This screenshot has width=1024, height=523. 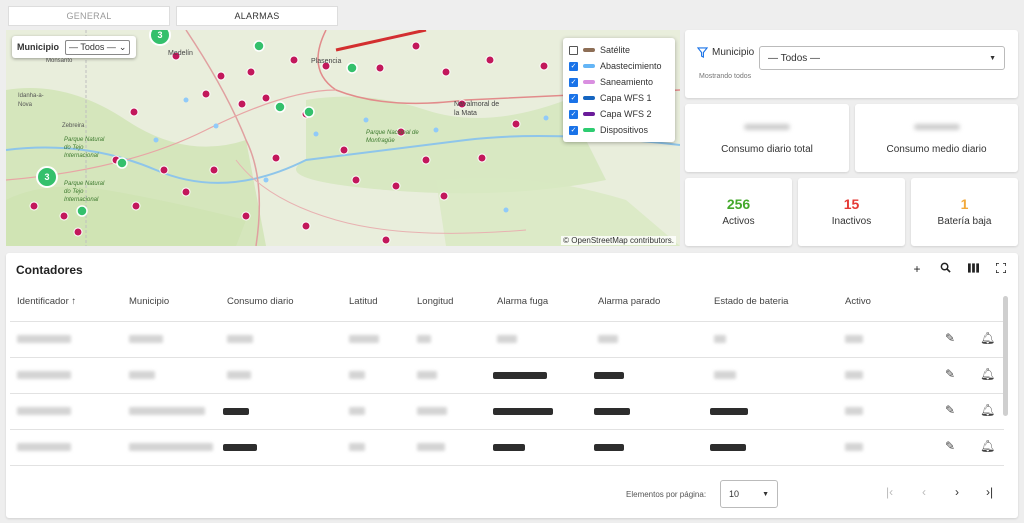 I want to click on fullscreen-icon, so click(x=1001, y=269).